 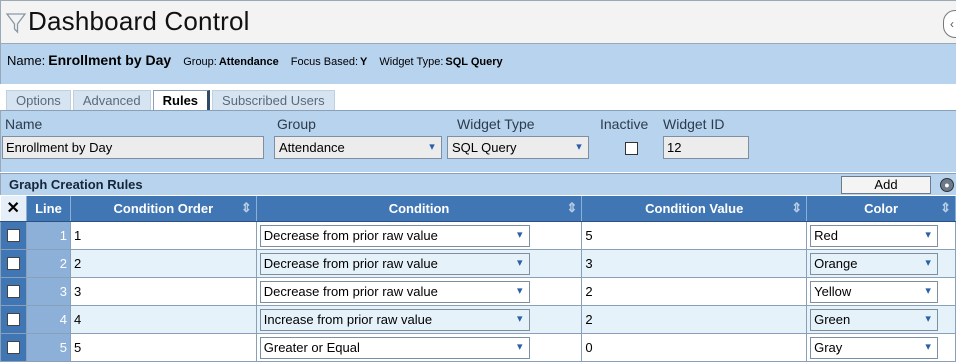 What do you see at coordinates (24, 124) in the screenshot?
I see `name-field-label: Name` at bounding box center [24, 124].